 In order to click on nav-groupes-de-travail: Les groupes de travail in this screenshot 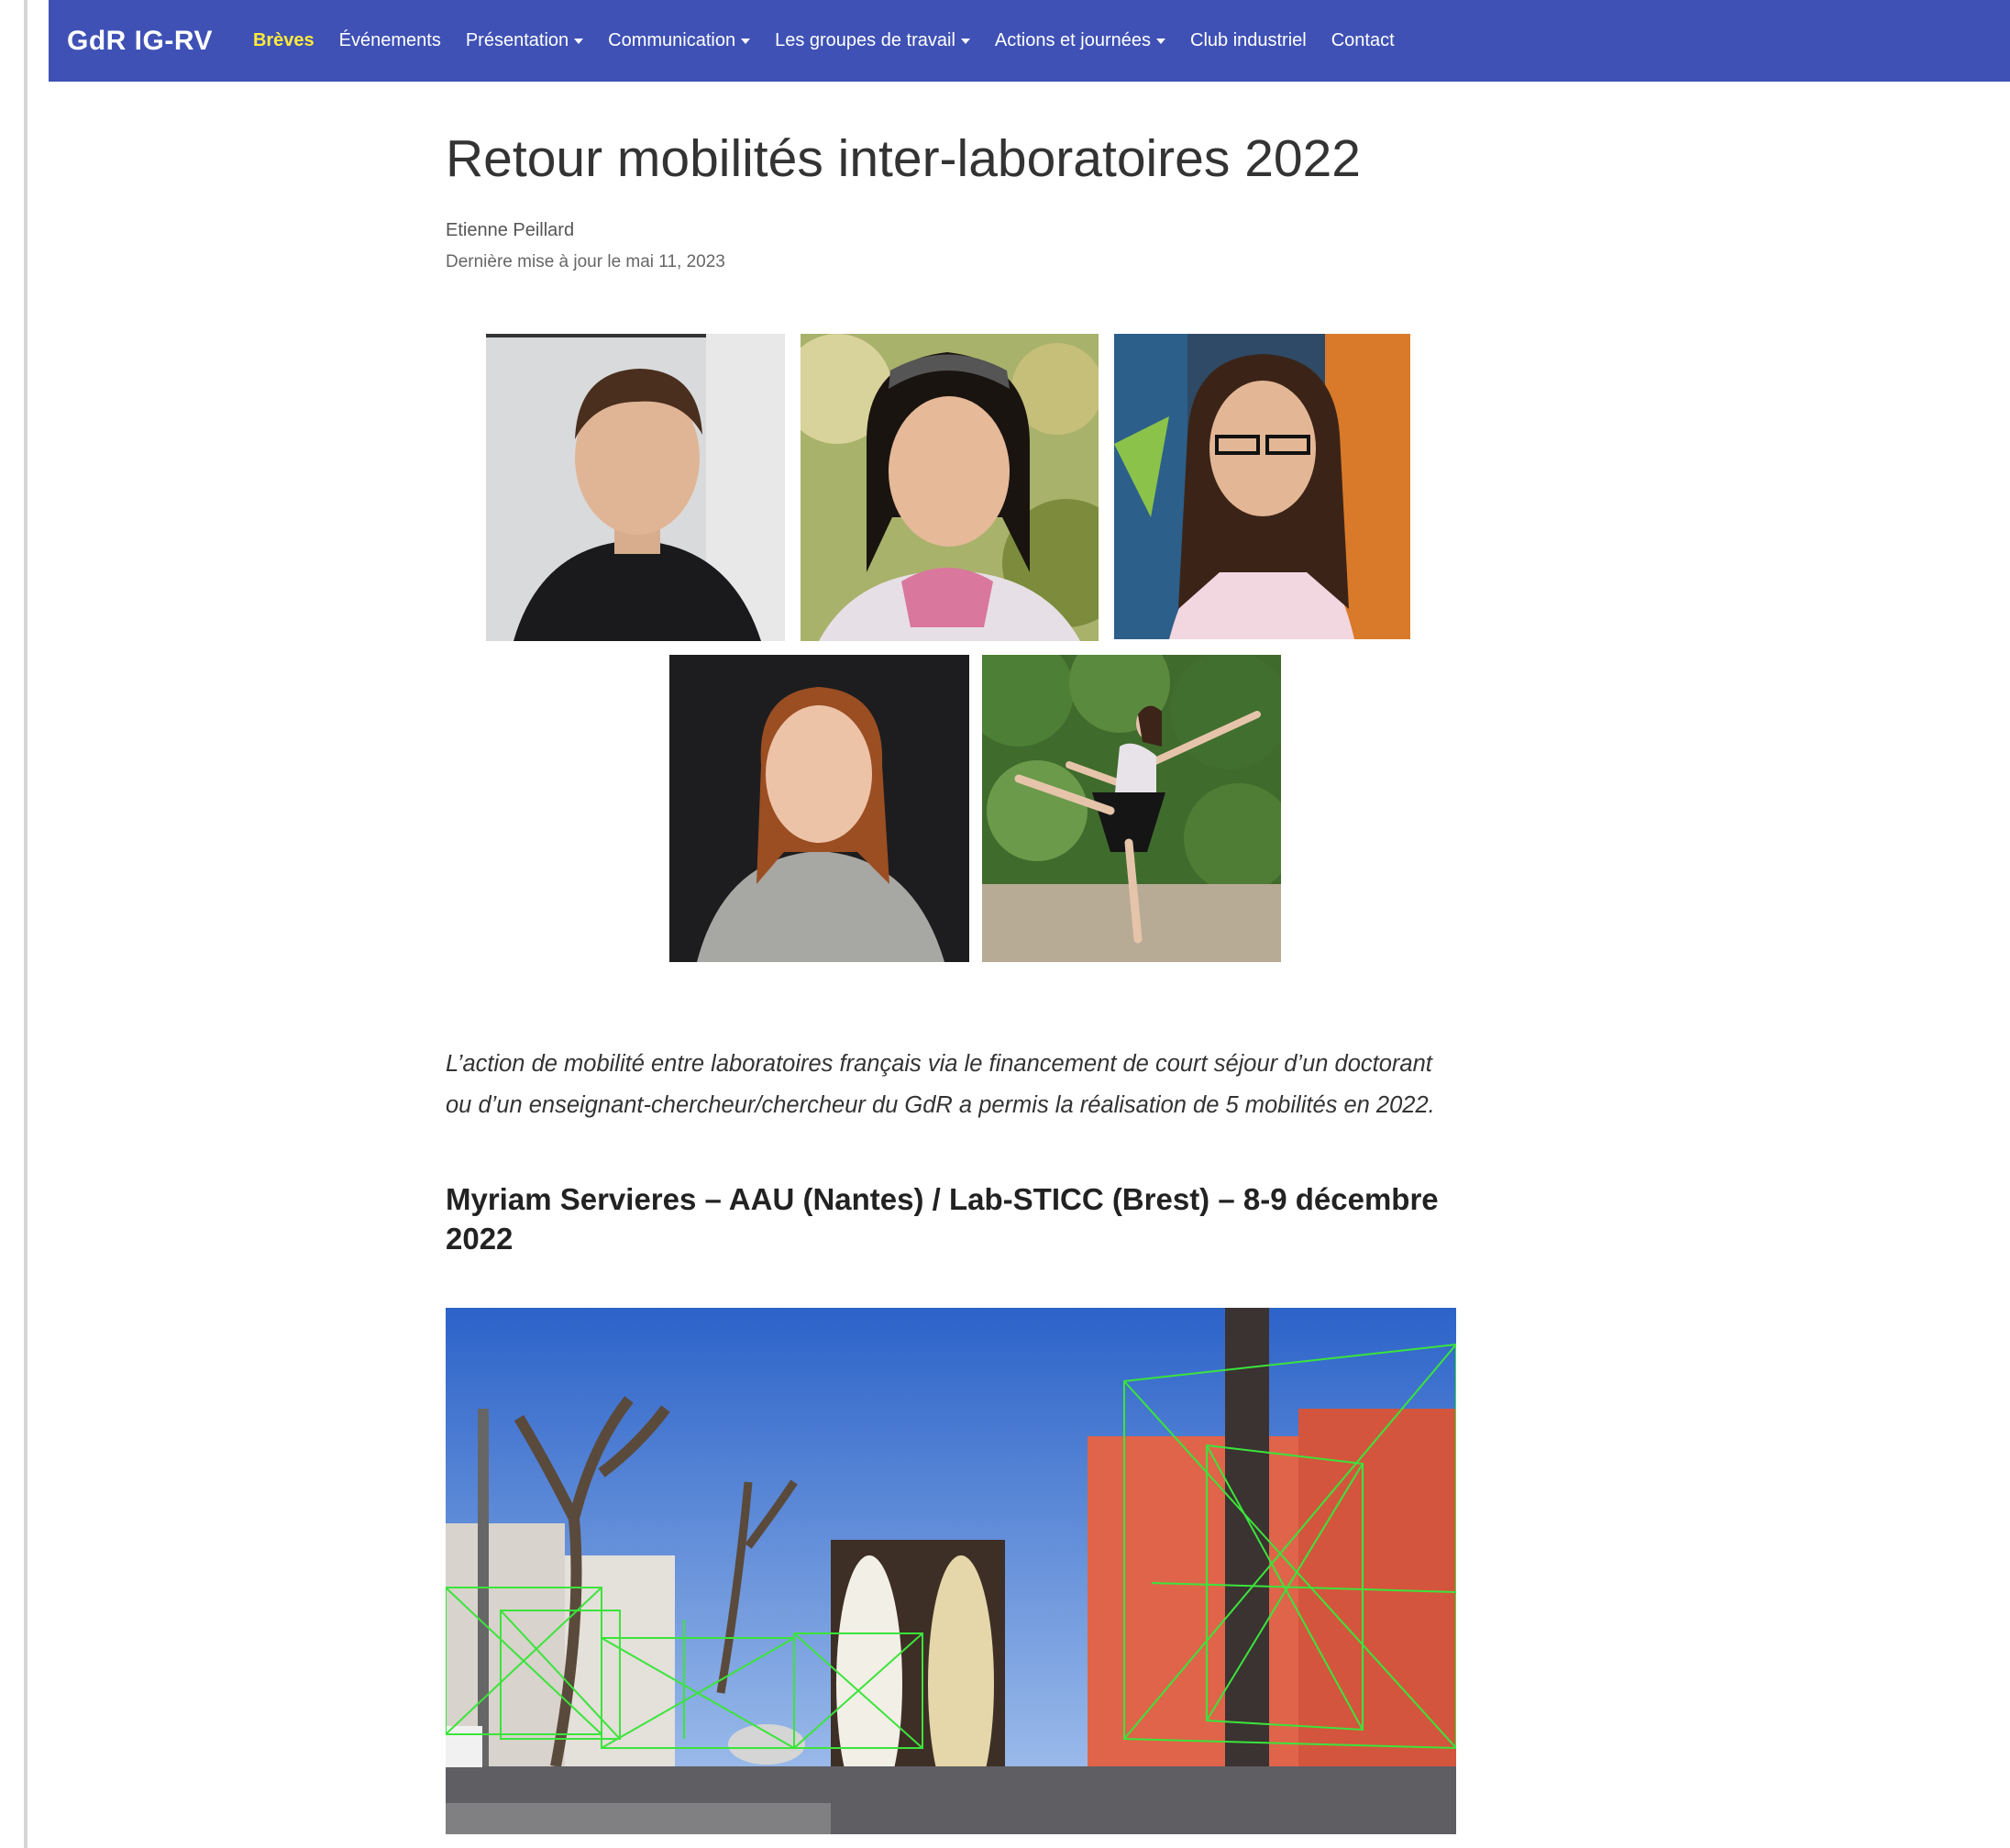, I will do `click(872, 40)`.